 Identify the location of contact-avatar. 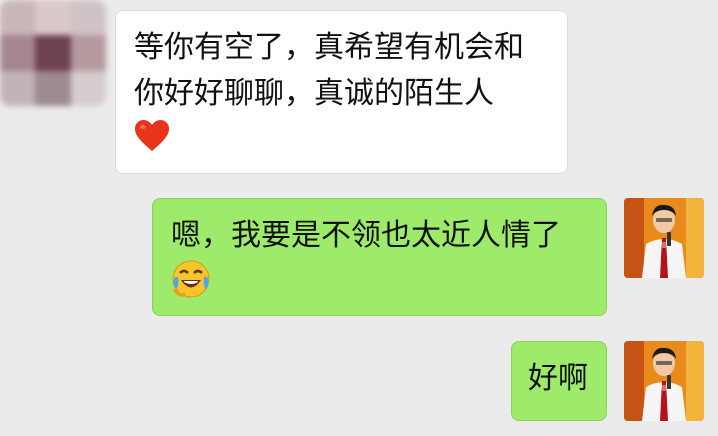
(53, 53).